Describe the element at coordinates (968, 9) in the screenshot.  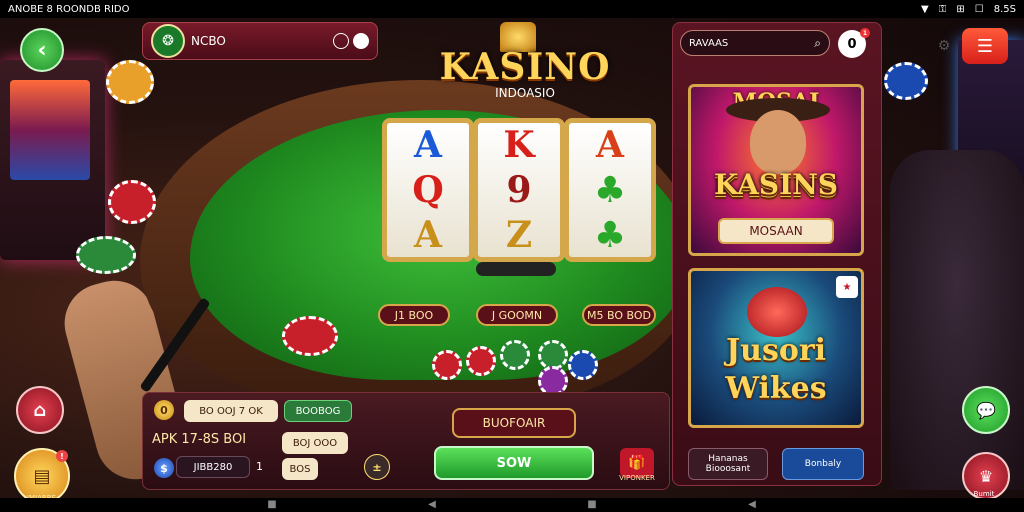
I see `status-icons: ▼ ⚿ ⊞ ☐ 8.5S` at that location.